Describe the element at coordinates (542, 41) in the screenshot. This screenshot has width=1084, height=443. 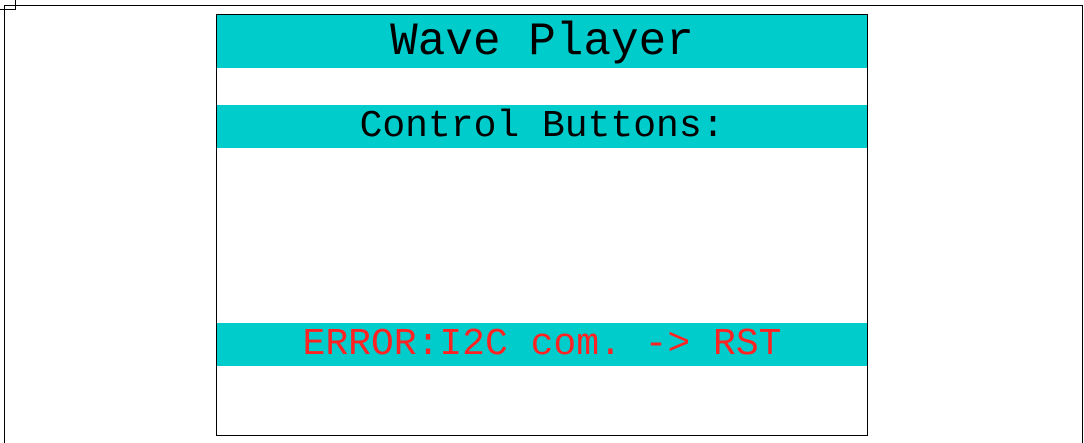
I see `title-bar: Wave Player` at that location.